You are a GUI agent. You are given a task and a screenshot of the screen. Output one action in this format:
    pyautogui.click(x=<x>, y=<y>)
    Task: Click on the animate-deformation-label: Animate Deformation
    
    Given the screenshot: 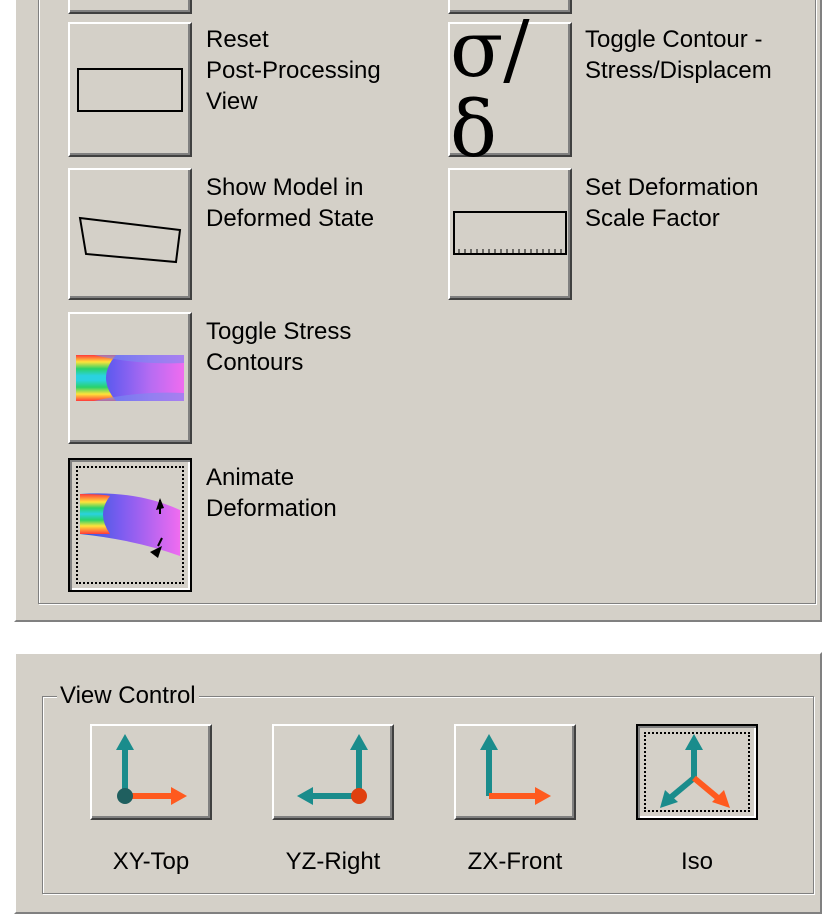 What is the action you would take?
    pyautogui.click(x=271, y=493)
    